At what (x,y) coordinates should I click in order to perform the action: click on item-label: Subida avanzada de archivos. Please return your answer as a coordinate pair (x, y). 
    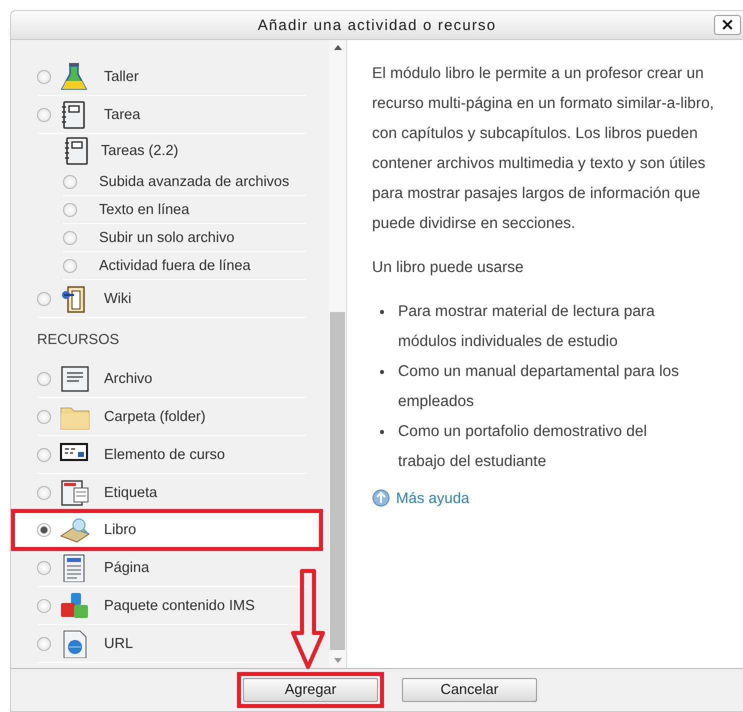
    Looking at the image, I should click on (194, 182).